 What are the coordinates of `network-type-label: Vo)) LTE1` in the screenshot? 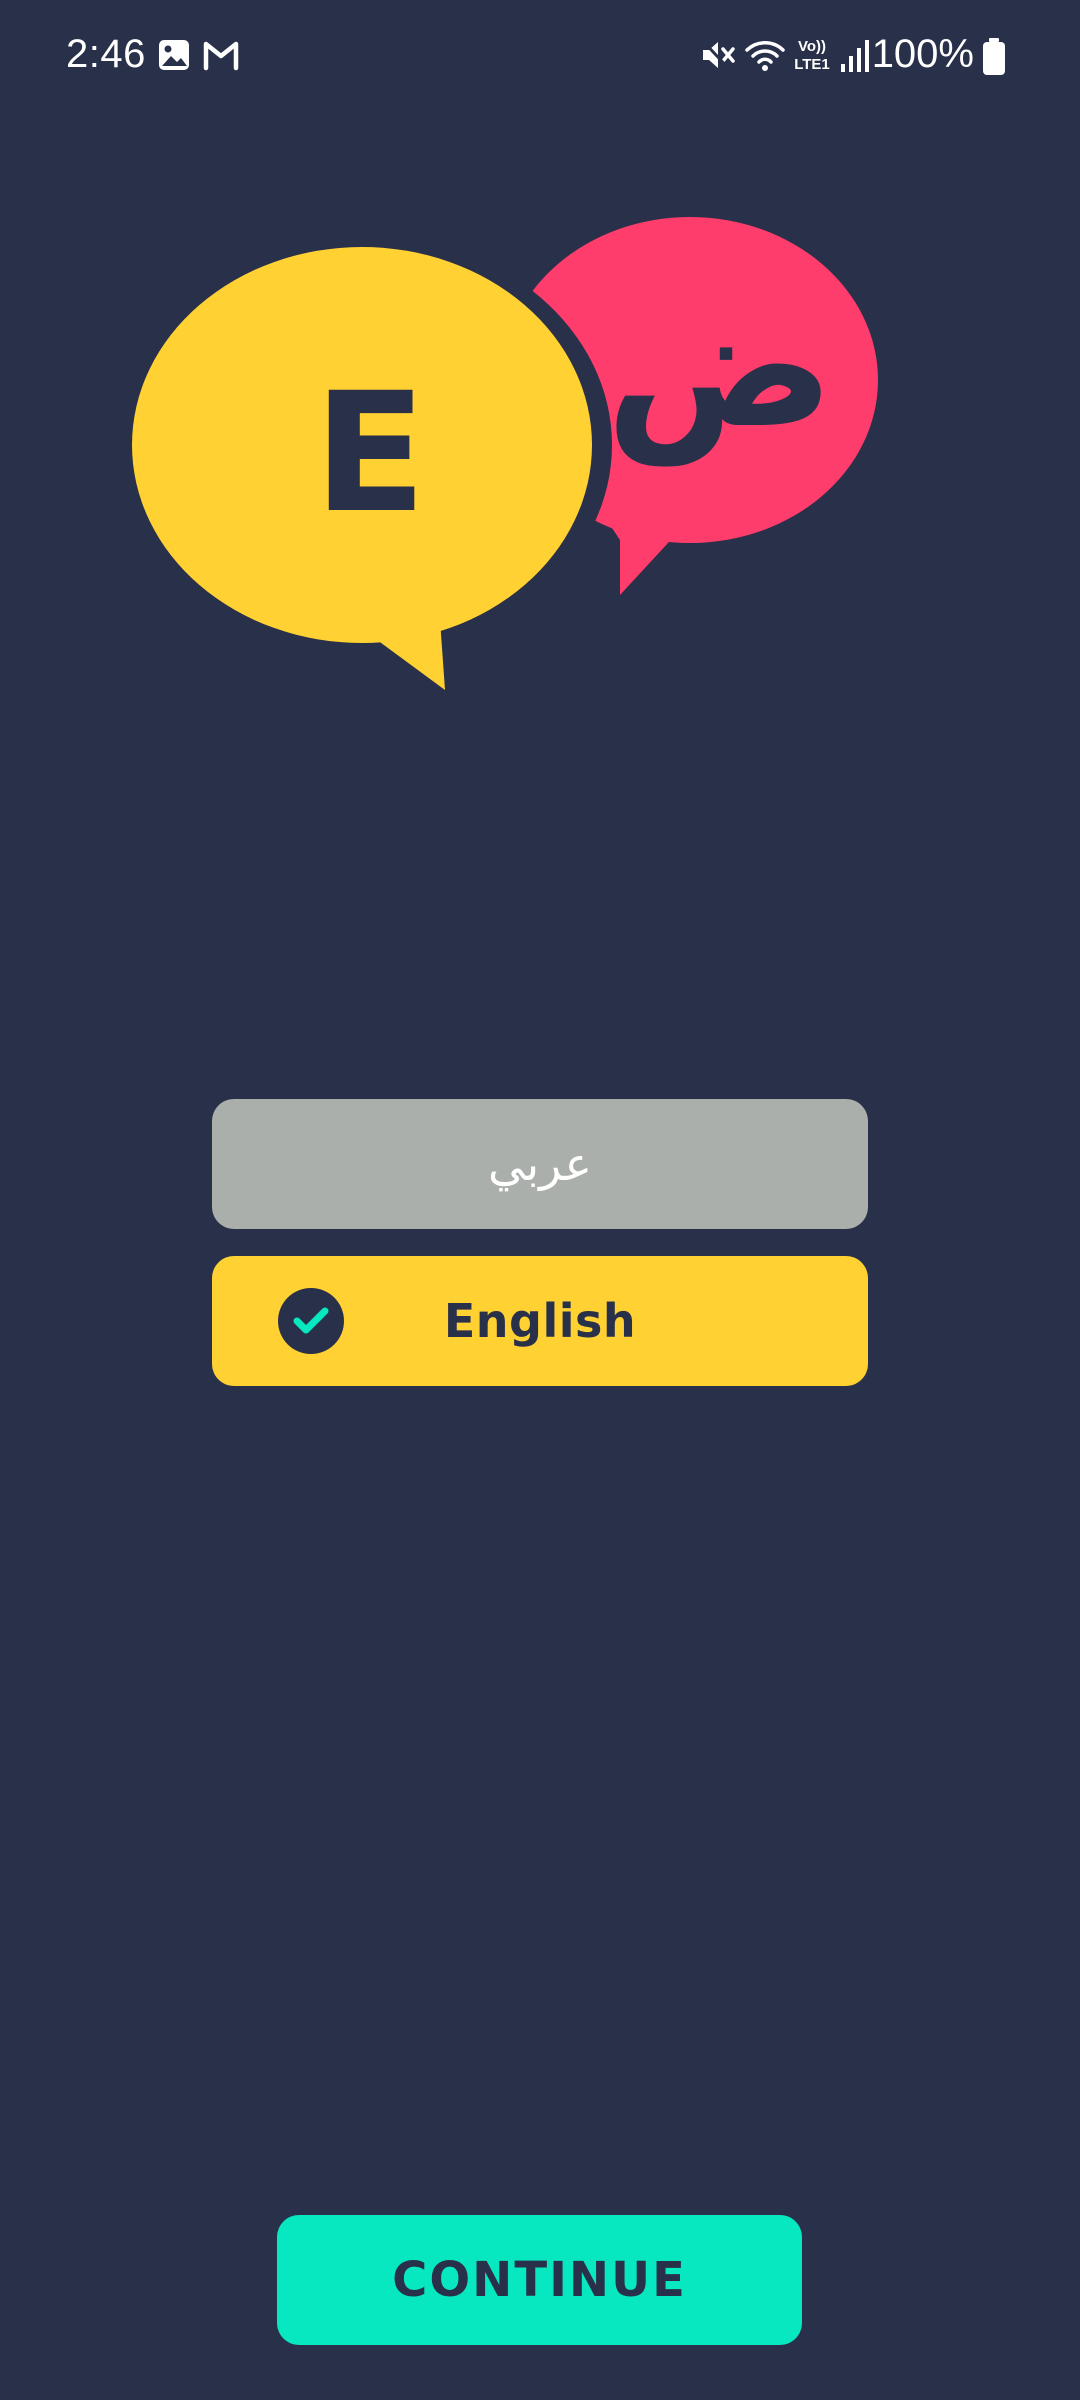 It's located at (812, 55).